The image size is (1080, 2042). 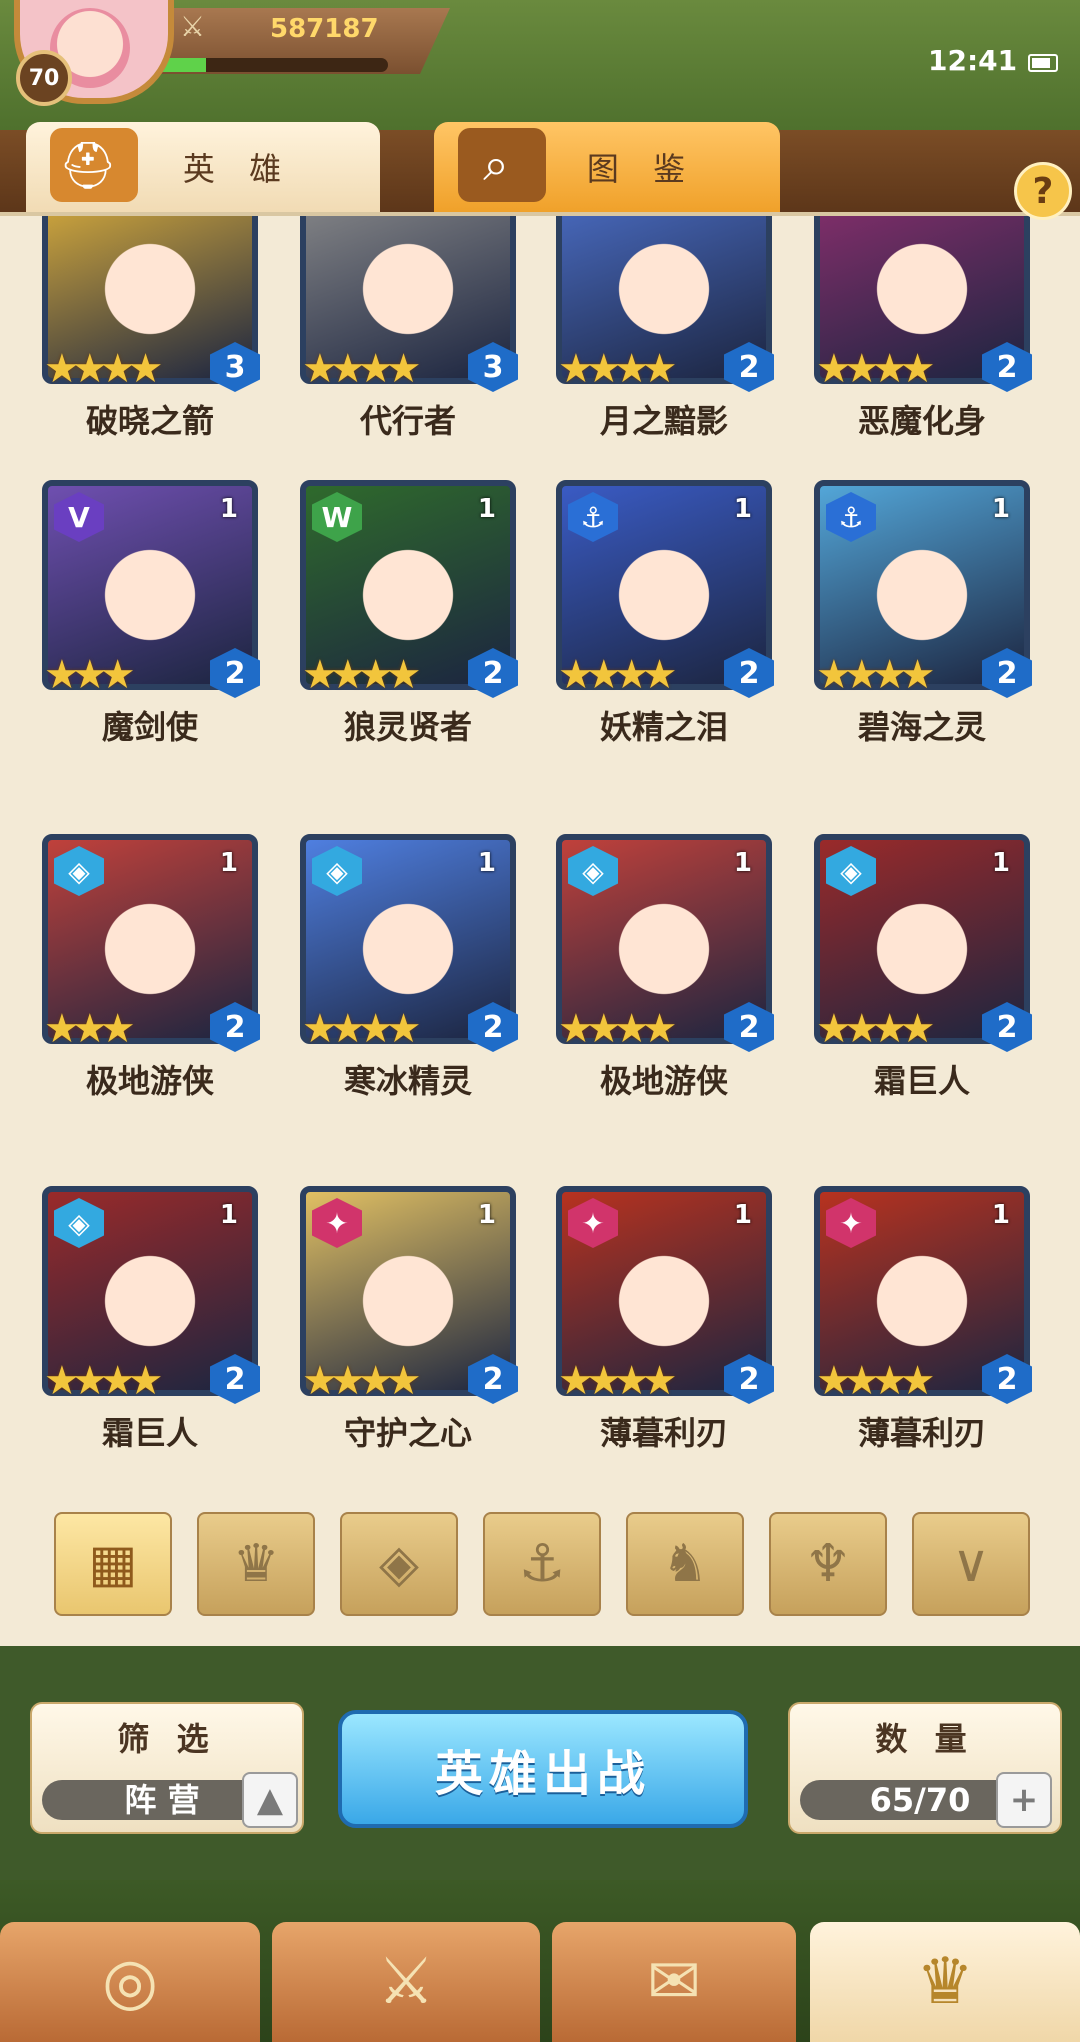 What do you see at coordinates (337, 517) in the screenshot?
I see `faction-badge-icon: W` at bounding box center [337, 517].